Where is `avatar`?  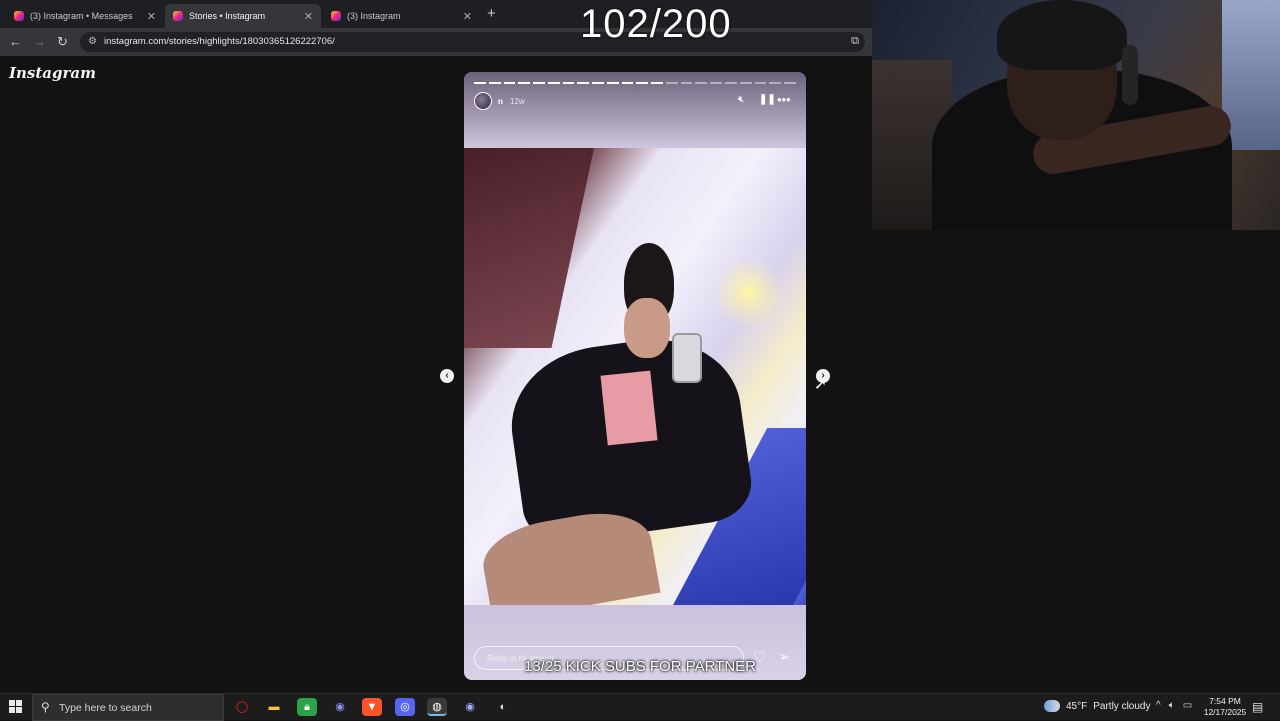
avatar is located at coordinates (483, 101).